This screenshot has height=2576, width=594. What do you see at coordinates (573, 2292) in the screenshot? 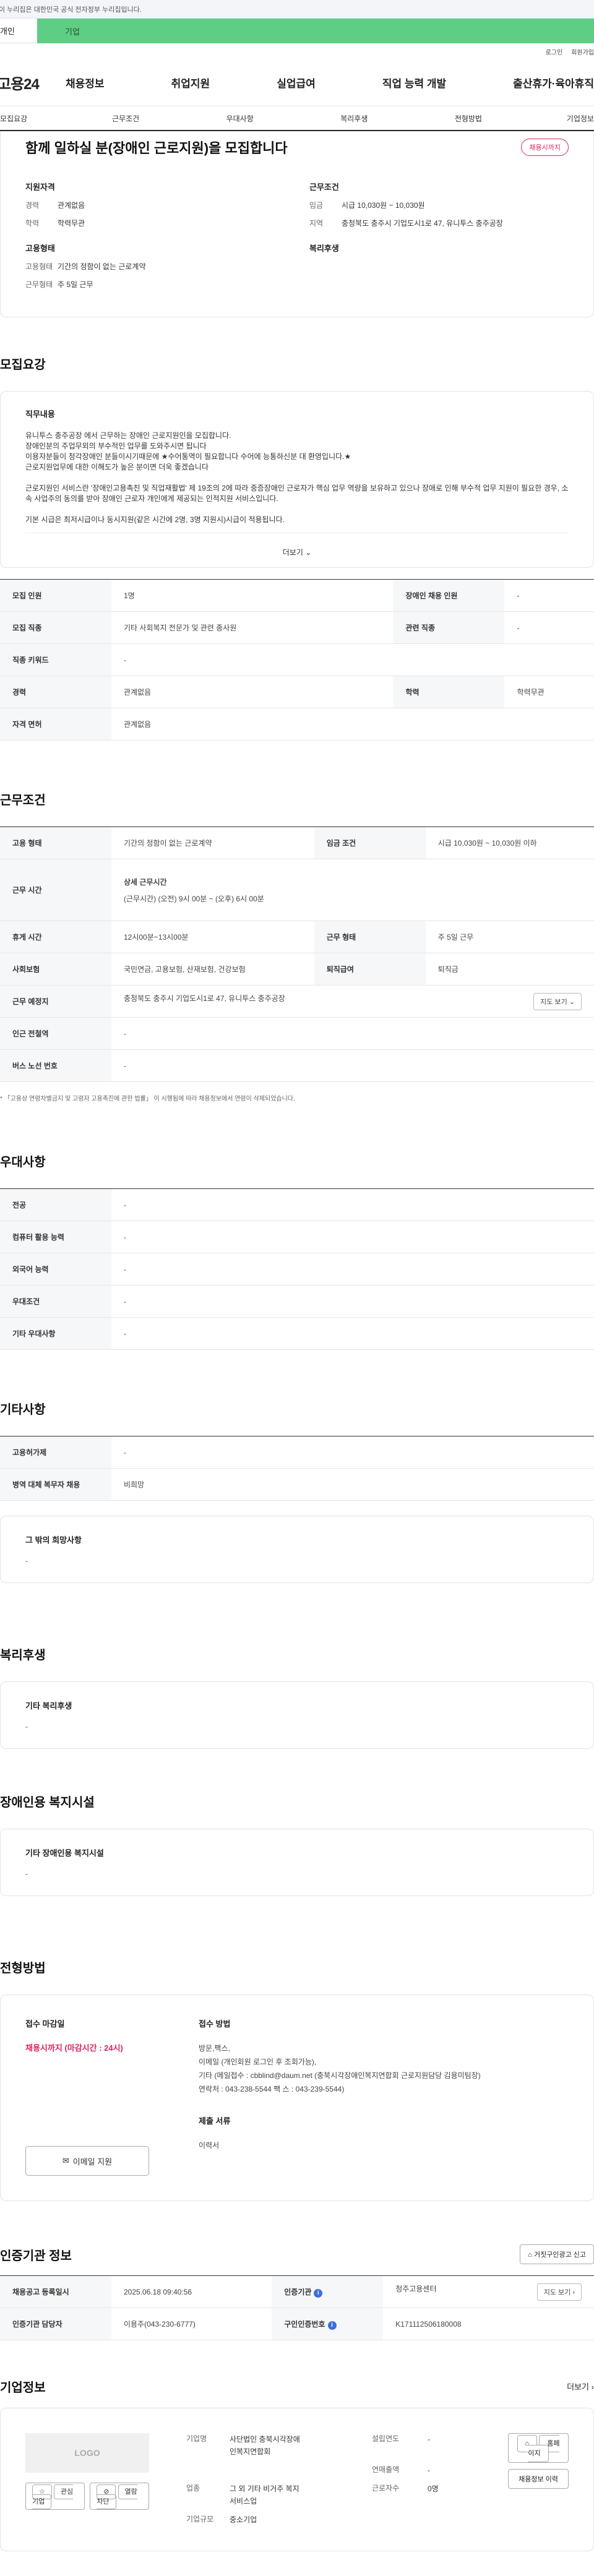
I see `chevron-right-icon: ›` at bounding box center [573, 2292].